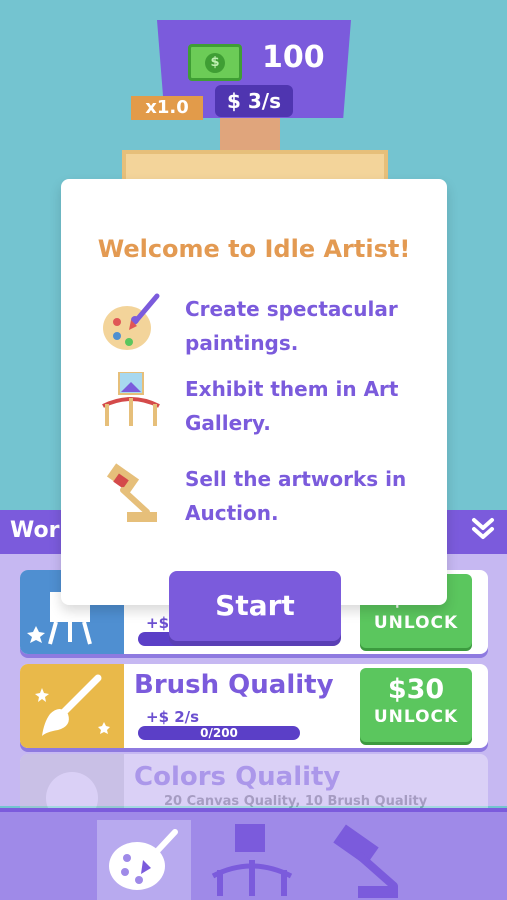 This screenshot has width=507, height=900. I want to click on bottom-nav, so click(253, 854).